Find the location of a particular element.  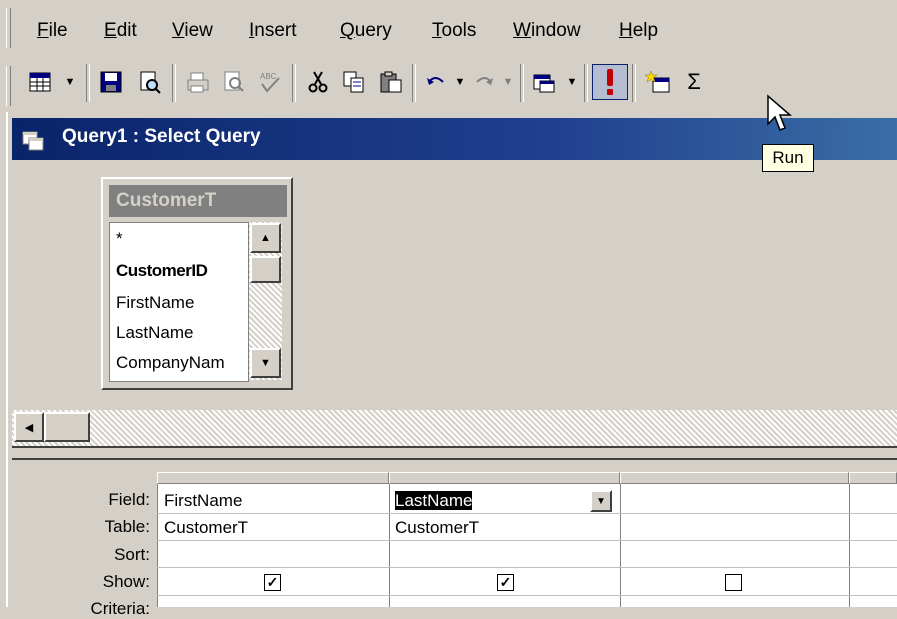

cut-button is located at coordinates (318, 82).